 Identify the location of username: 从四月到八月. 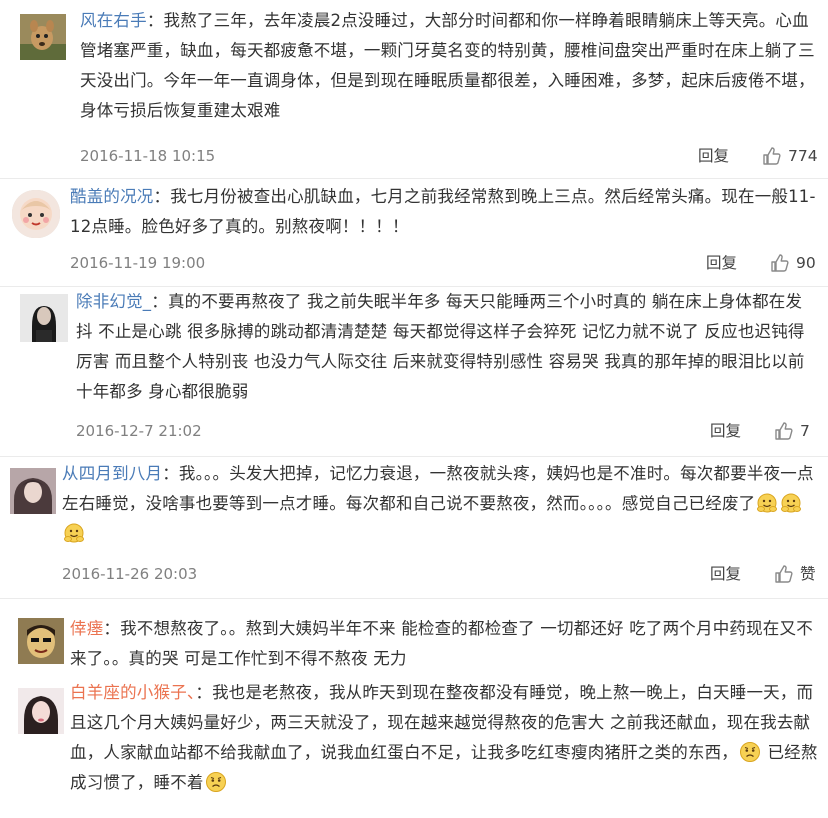
(112, 473).